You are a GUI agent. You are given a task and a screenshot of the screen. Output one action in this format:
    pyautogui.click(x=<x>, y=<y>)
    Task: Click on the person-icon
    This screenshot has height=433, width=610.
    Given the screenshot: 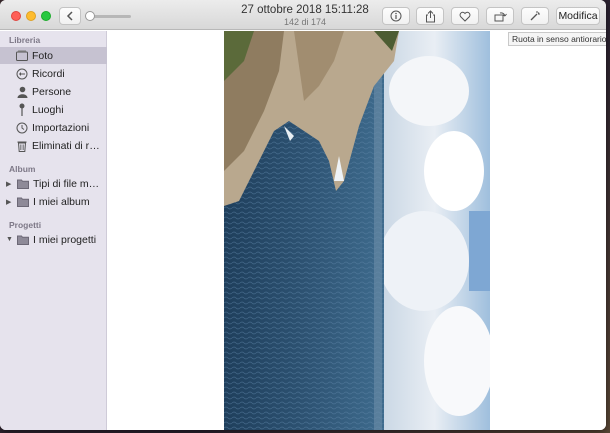 What is the action you would take?
    pyautogui.click(x=22, y=92)
    